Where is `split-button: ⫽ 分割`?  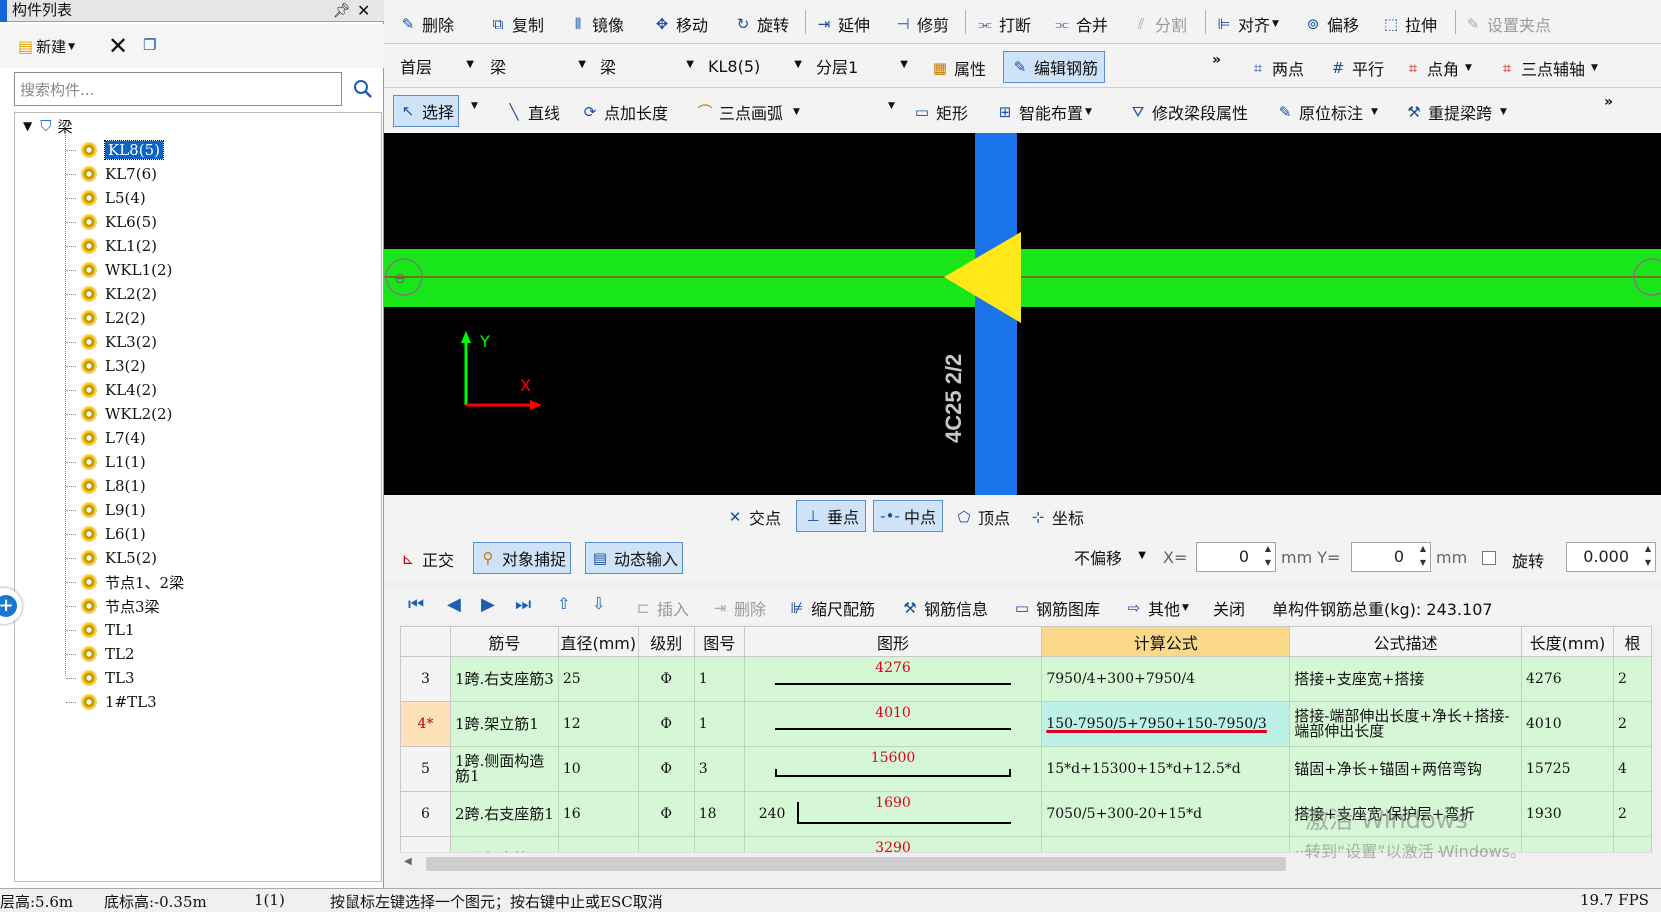
split-button: ⫽ 分割 is located at coordinates (1159, 24).